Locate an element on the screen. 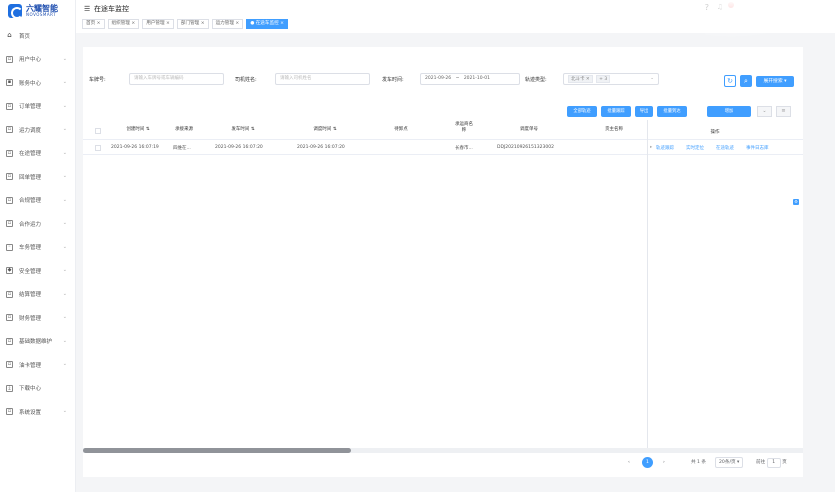  sidebar-item: ▫ 油卡管理 ⌄ is located at coordinates (38, 365).